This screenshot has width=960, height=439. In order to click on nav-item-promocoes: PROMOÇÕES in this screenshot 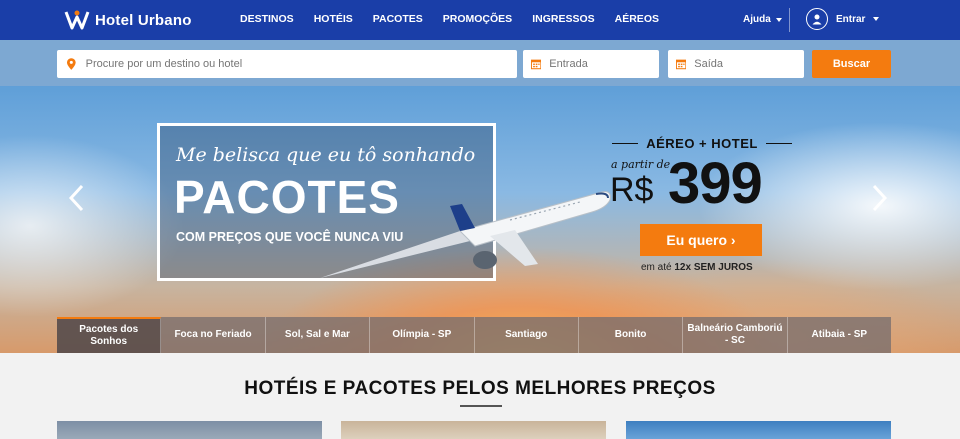, I will do `click(477, 19)`.